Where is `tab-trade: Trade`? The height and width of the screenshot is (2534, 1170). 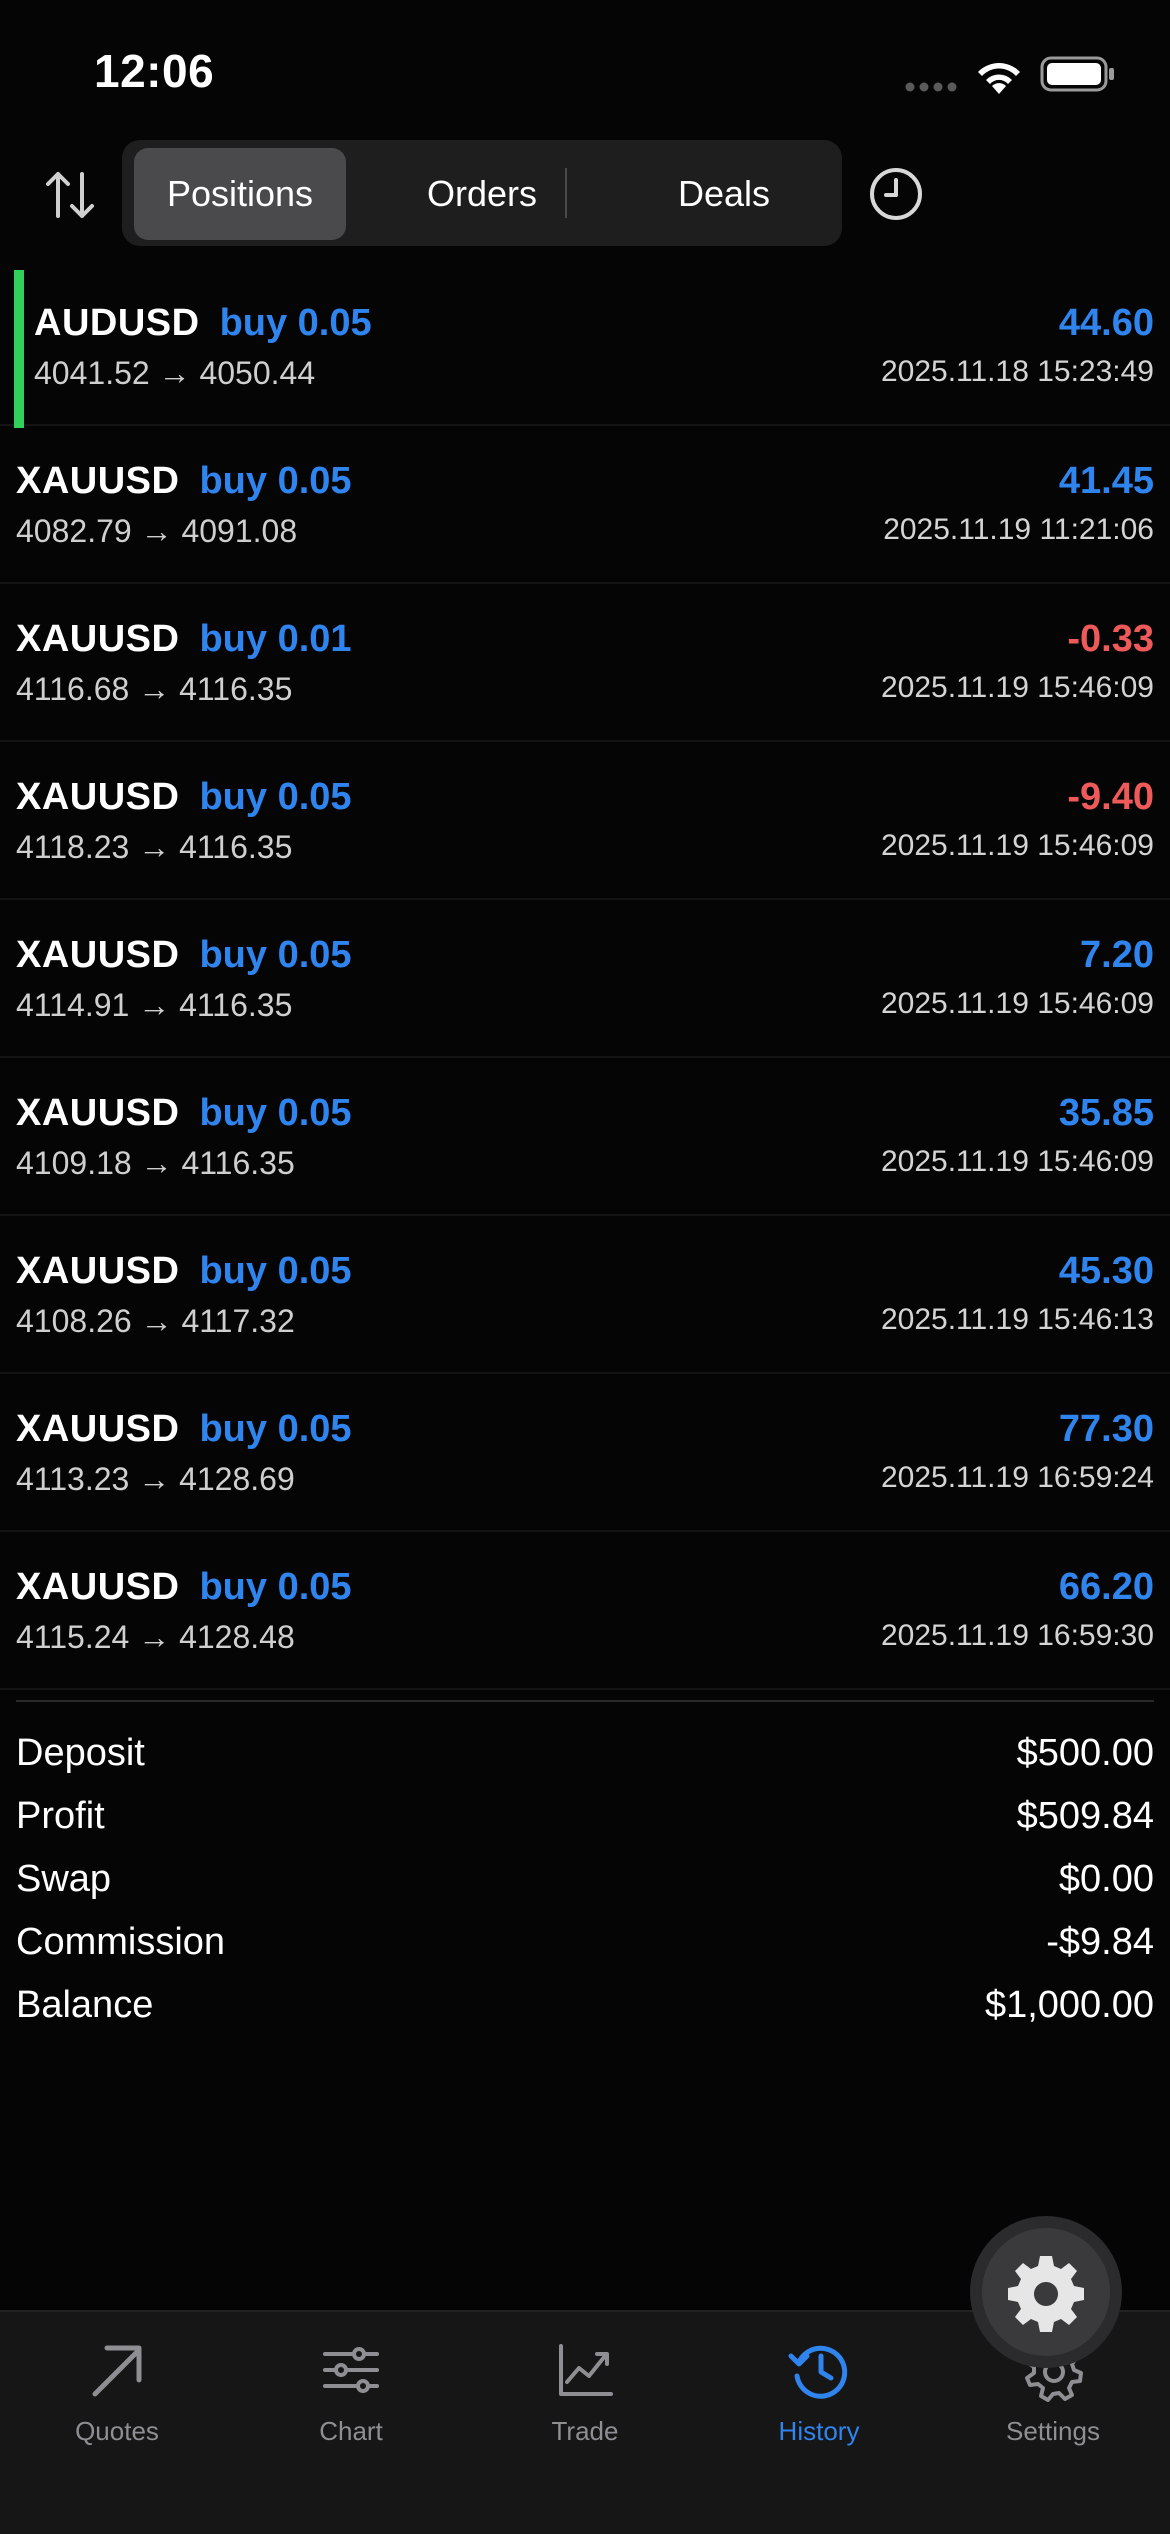 tab-trade: Trade is located at coordinates (585, 2392).